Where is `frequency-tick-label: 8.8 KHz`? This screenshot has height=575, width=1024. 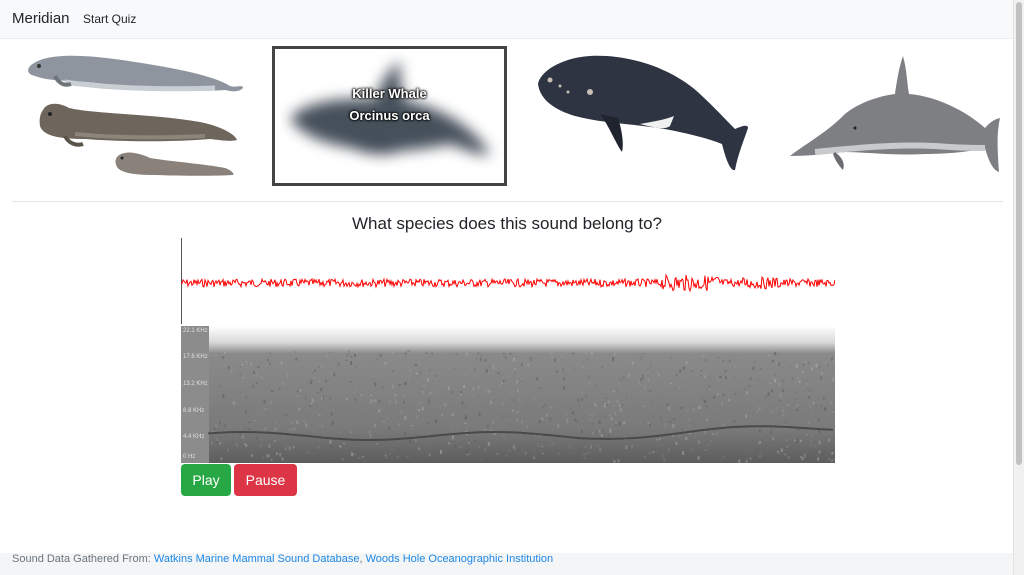
frequency-tick-label: 8.8 KHz is located at coordinates (194, 411).